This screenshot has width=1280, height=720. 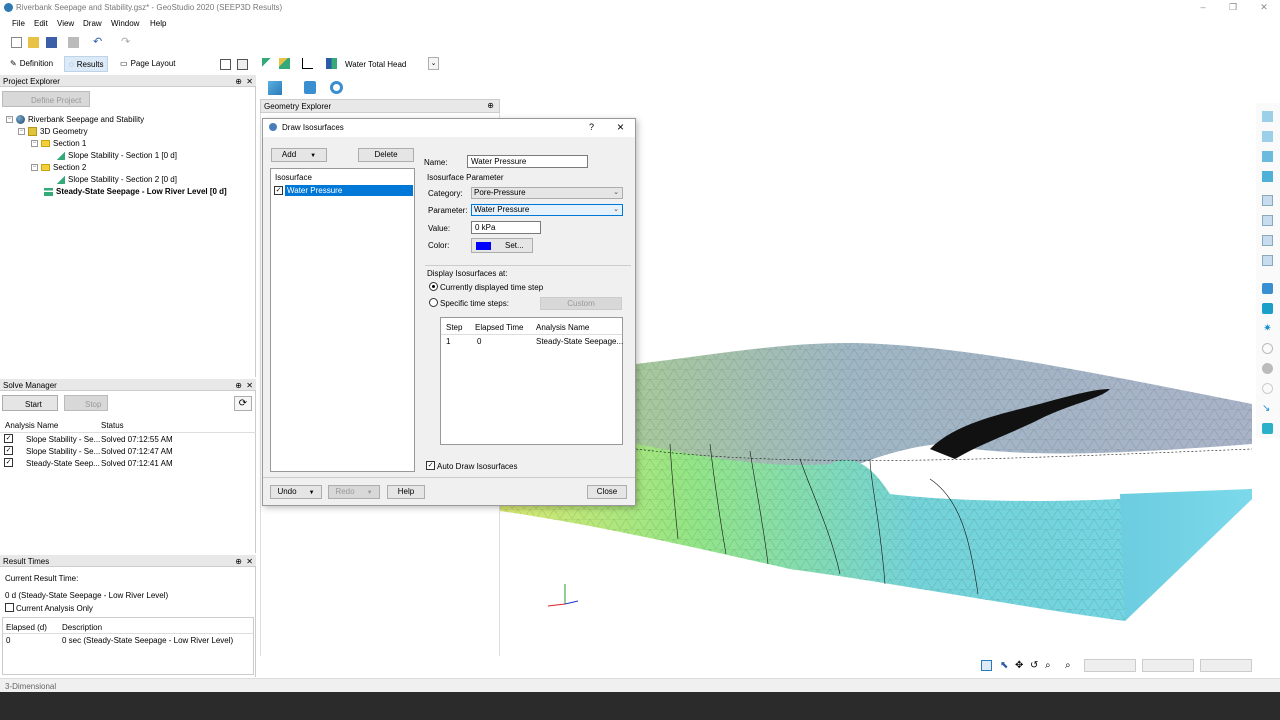 What do you see at coordinates (1070, 665) in the screenshot?
I see `zoom-region-icon: ⌕` at bounding box center [1070, 665].